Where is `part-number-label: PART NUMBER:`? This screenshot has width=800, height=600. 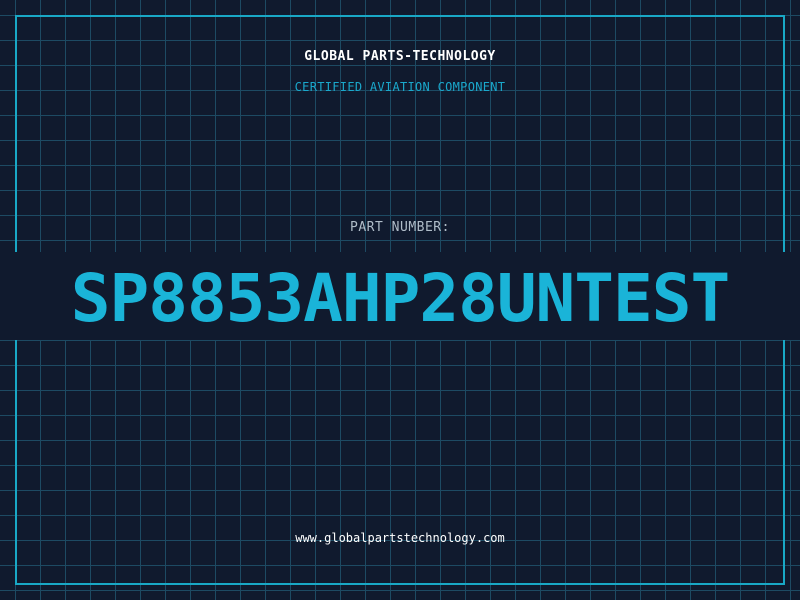 part-number-label: PART NUMBER: is located at coordinates (400, 227).